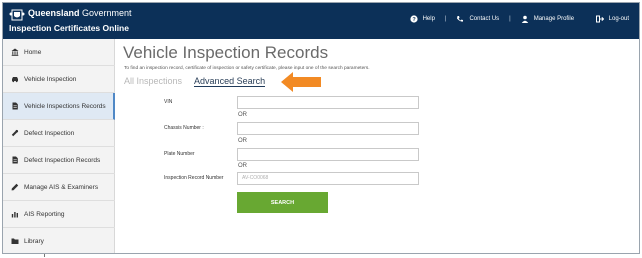  Describe the element at coordinates (59, 52) in the screenshot. I see `sidebar-item-home: Home` at that location.